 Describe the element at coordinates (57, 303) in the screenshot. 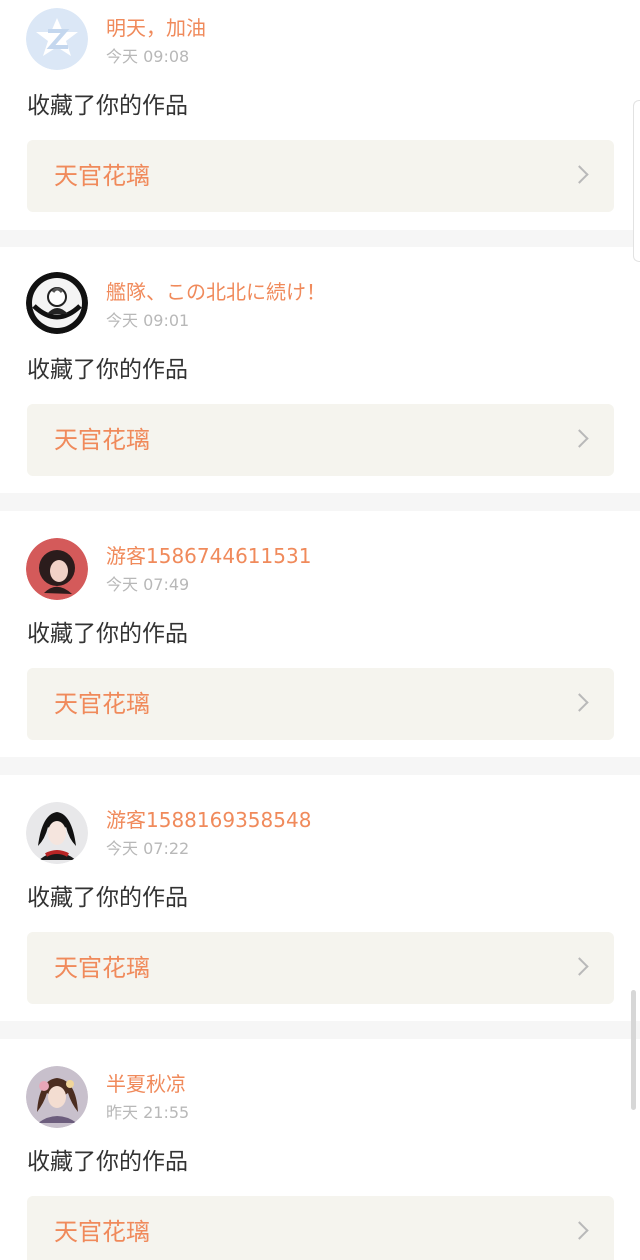

I see `anime-character-avatar` at that location.